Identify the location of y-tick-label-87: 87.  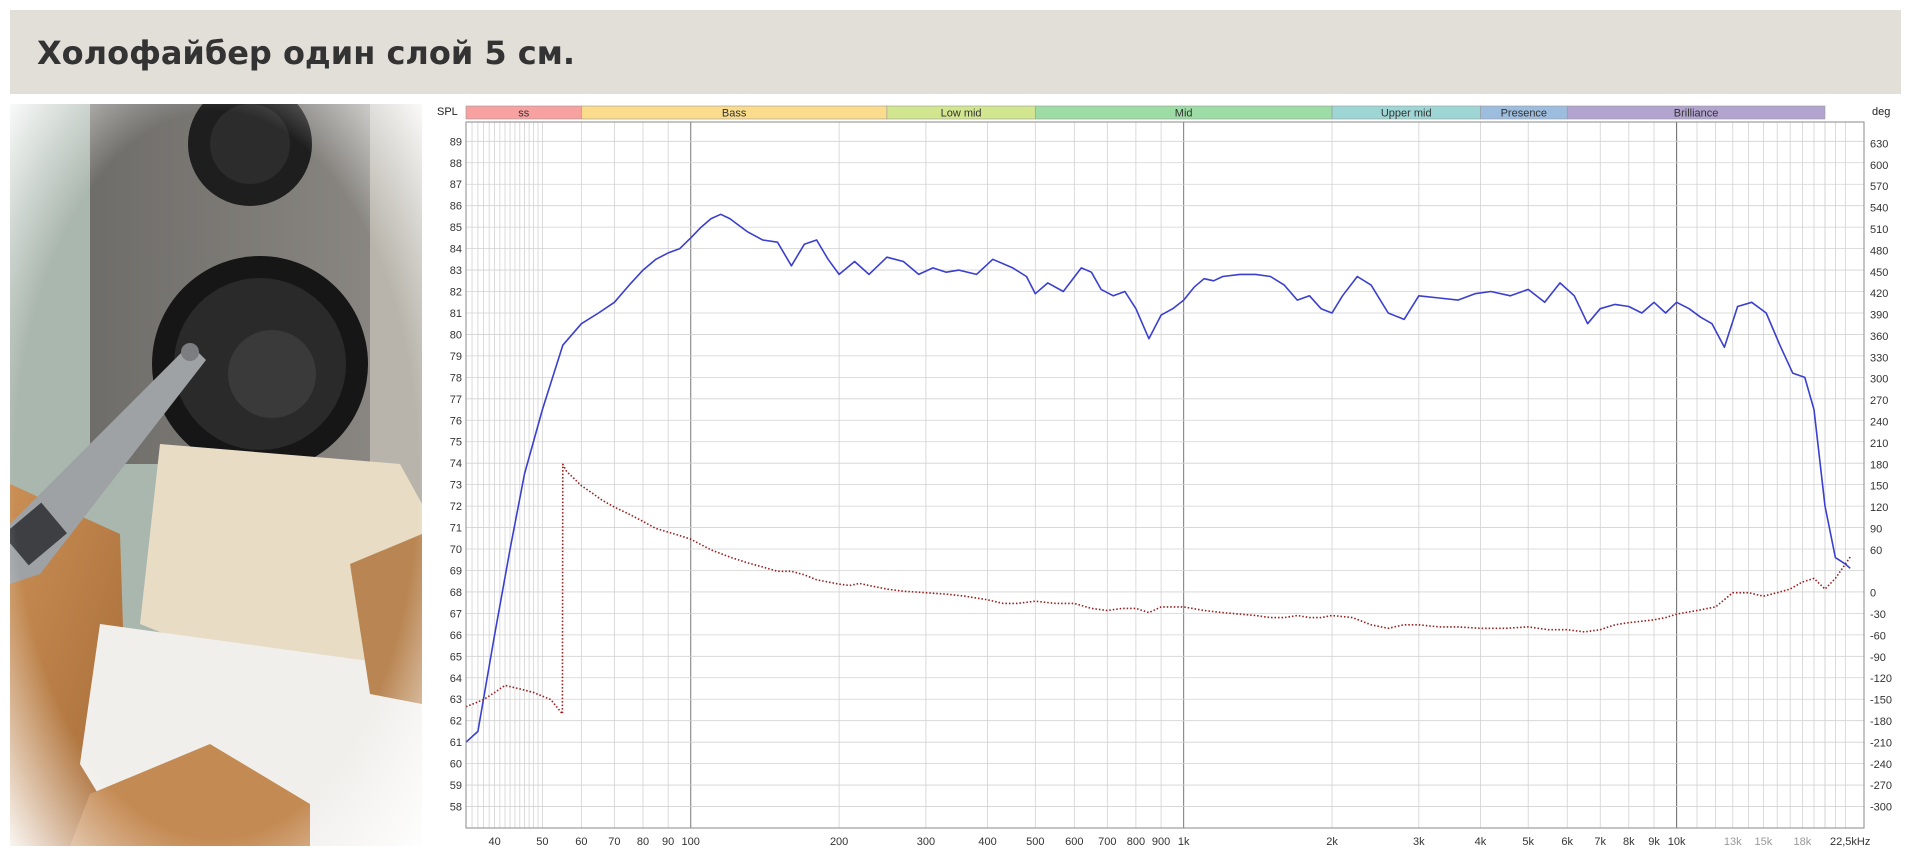
(456, 185).